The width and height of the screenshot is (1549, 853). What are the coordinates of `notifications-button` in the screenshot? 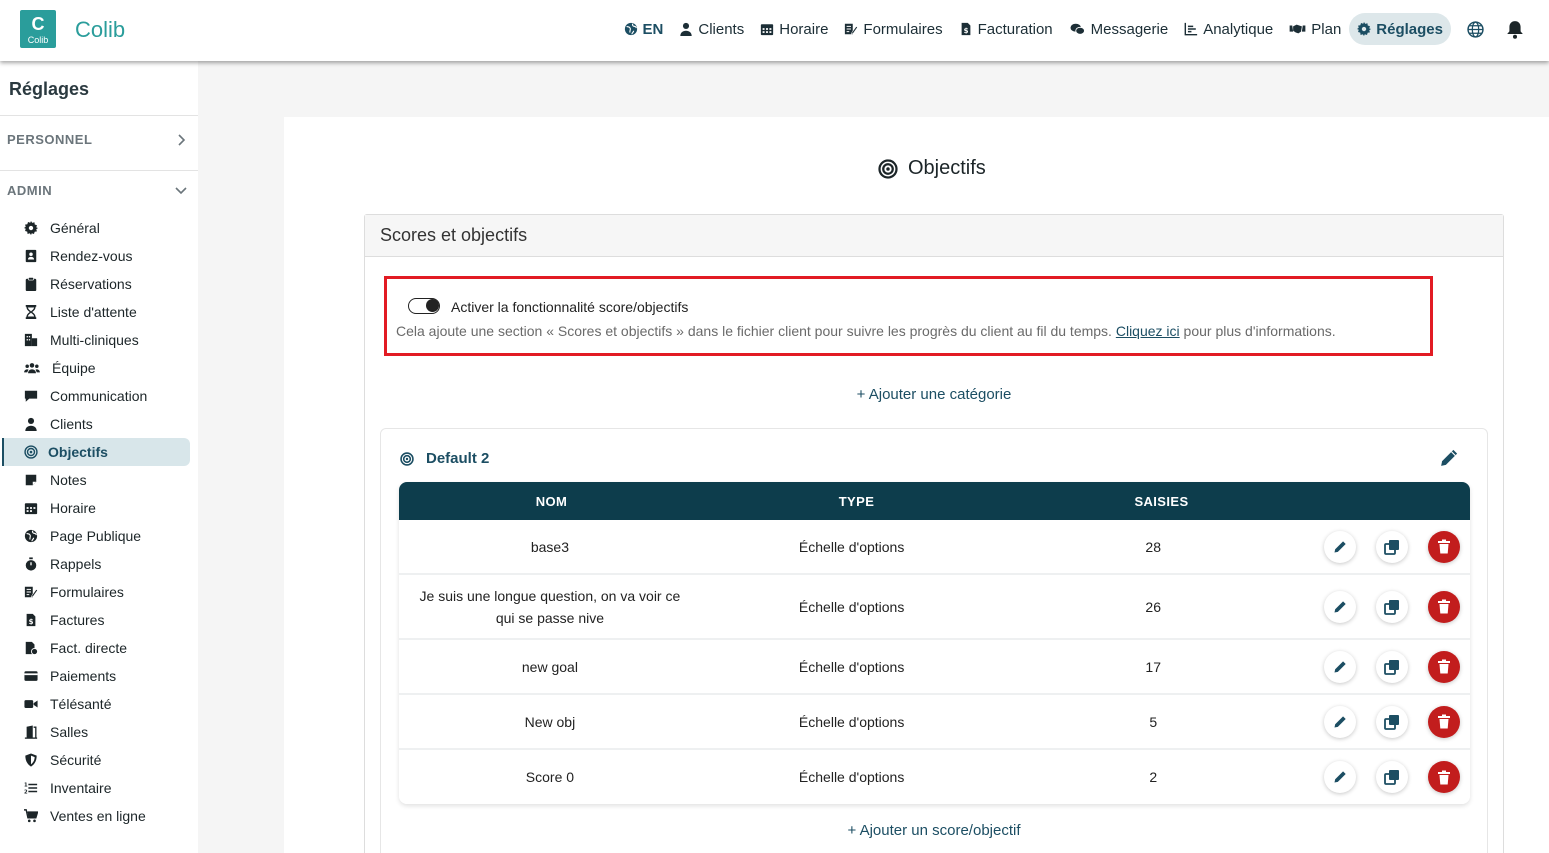 It's located at (1515, 29).